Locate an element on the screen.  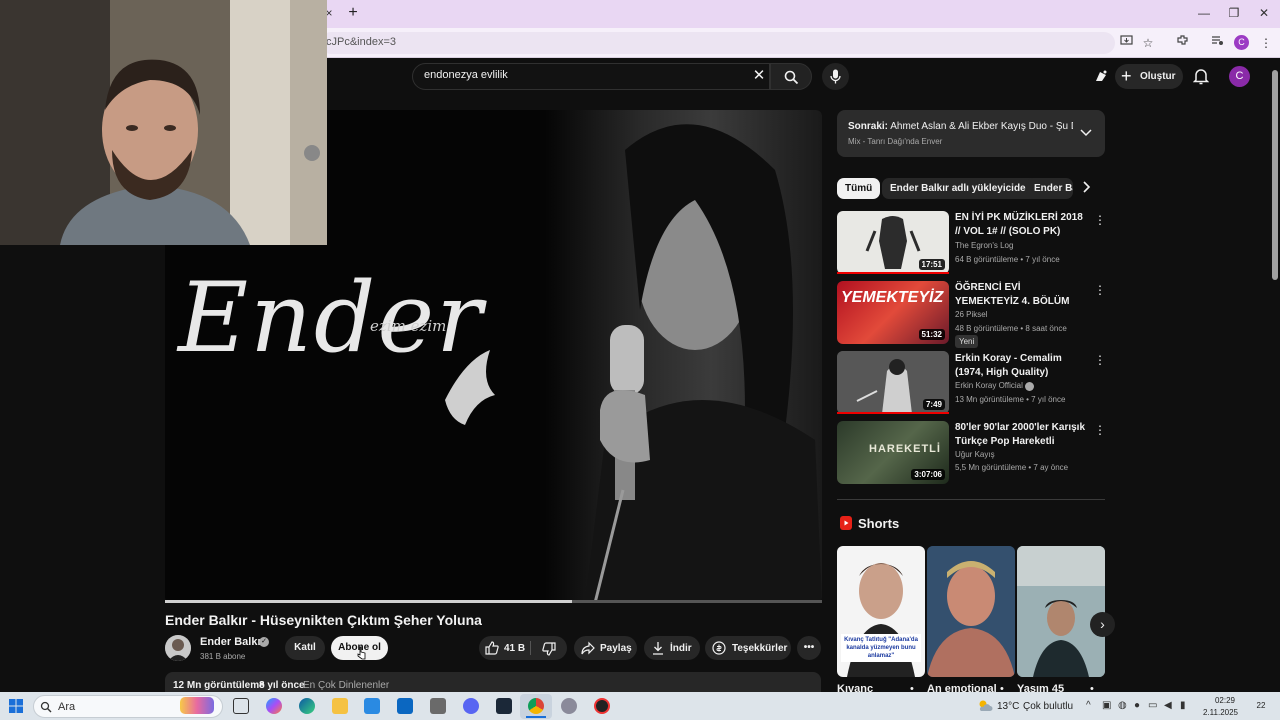
up-next-card is located at coordinates (971, 133).